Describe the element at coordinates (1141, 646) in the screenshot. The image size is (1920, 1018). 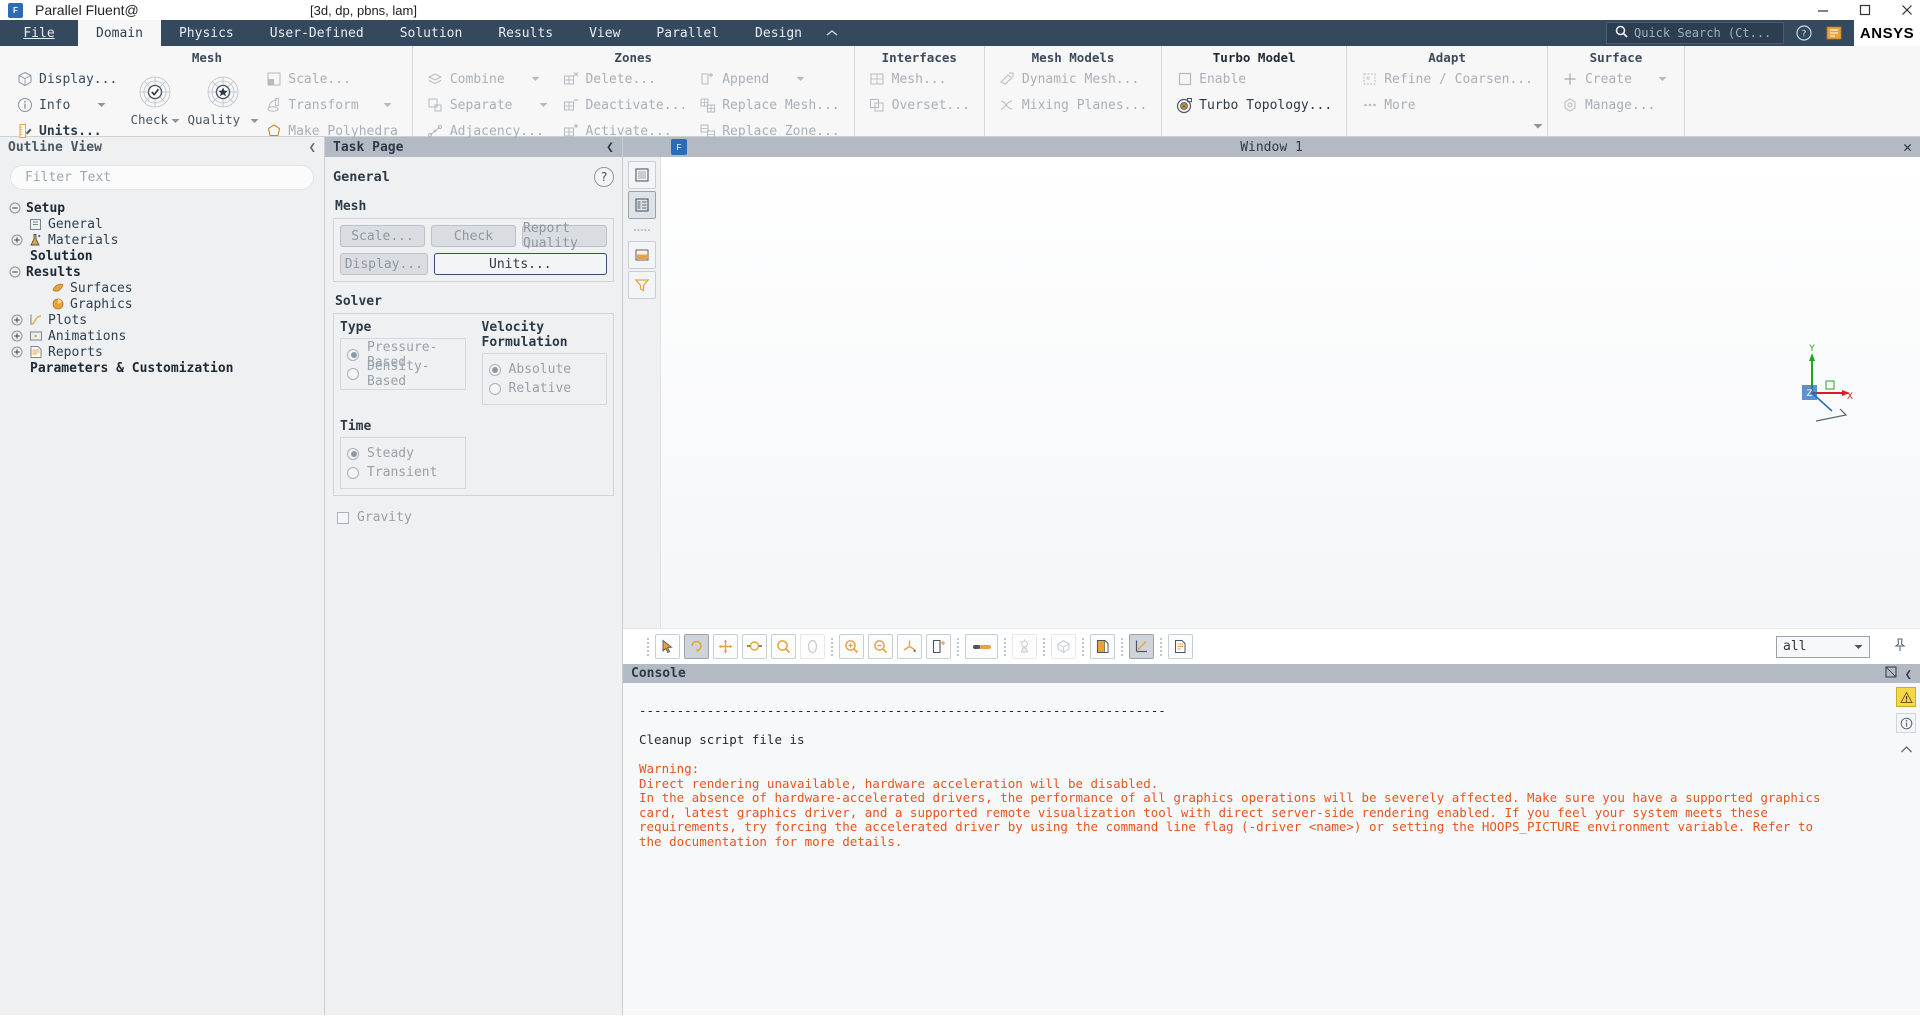
I see `axes-toggle-icon` at that location.